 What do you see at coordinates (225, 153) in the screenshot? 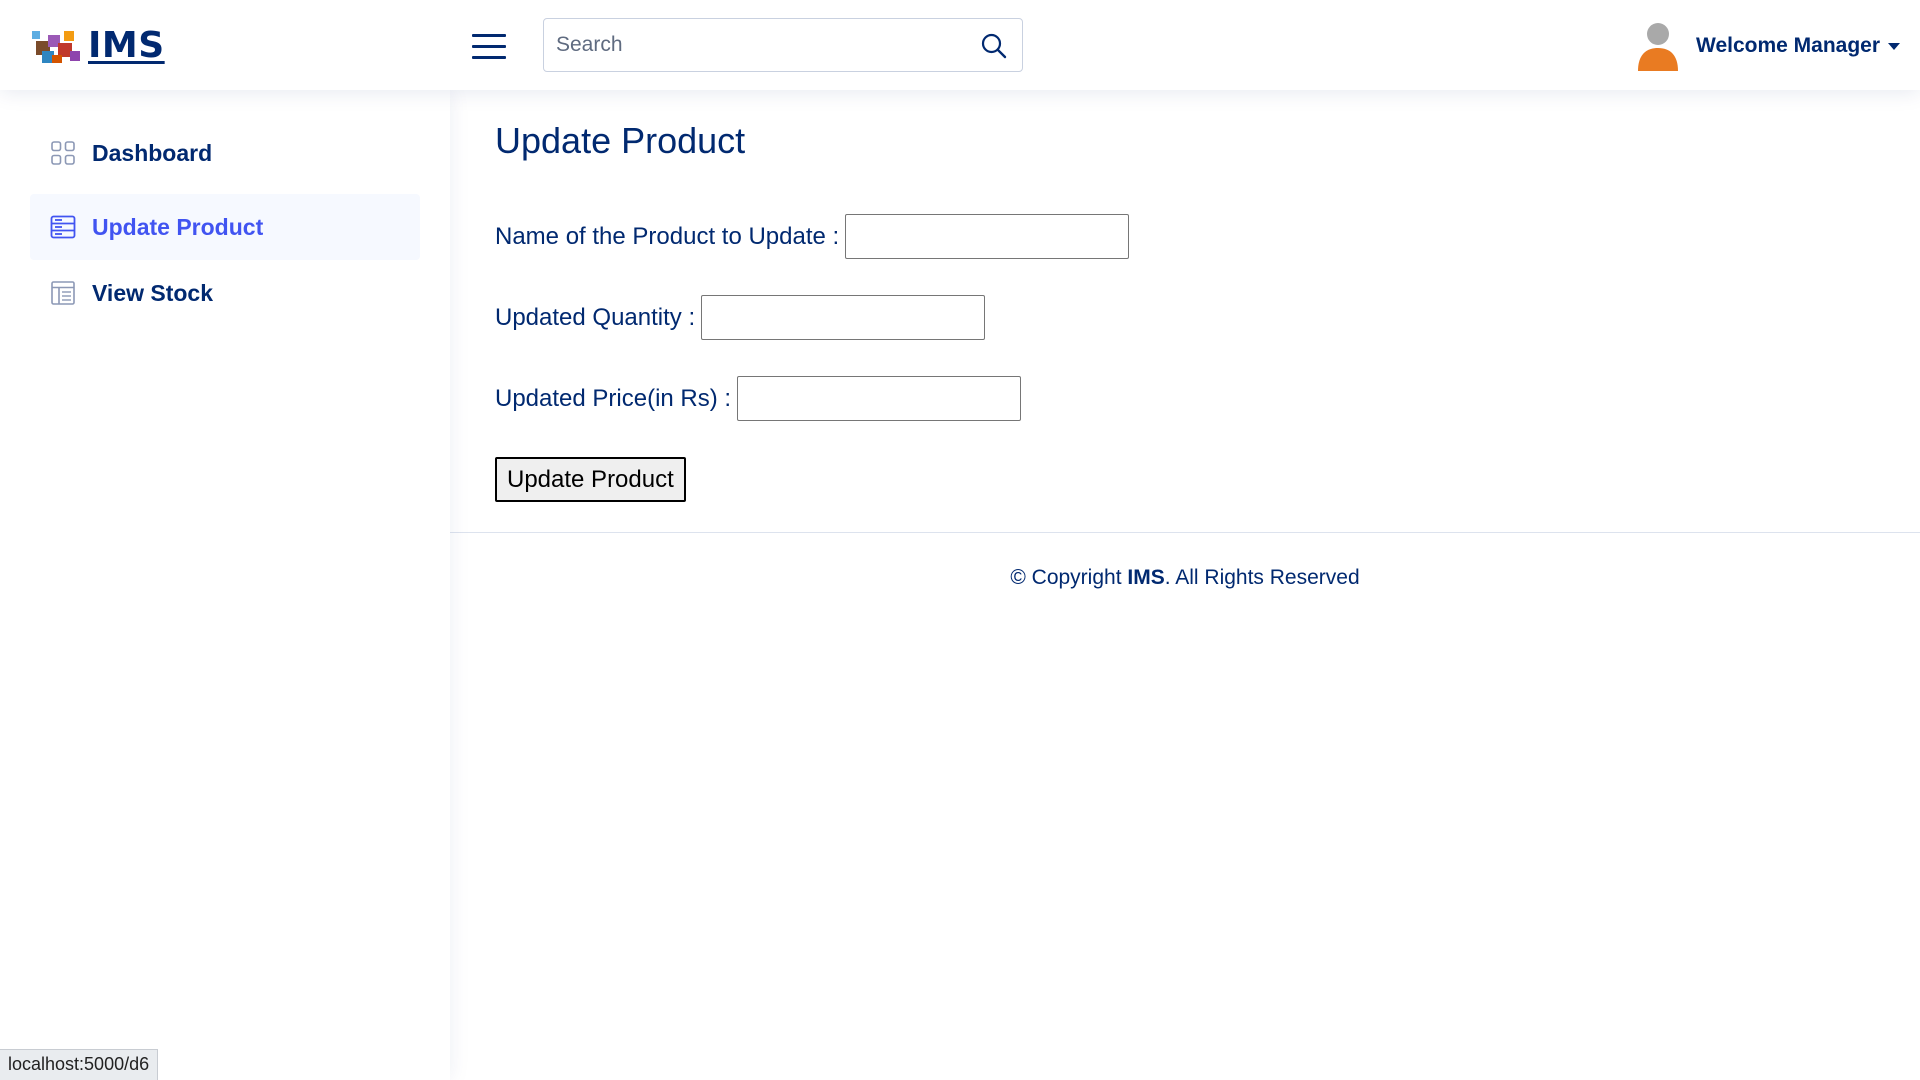
I see `sidebar-item-dashboard: Dashboard` at bounding box center [225, 153].